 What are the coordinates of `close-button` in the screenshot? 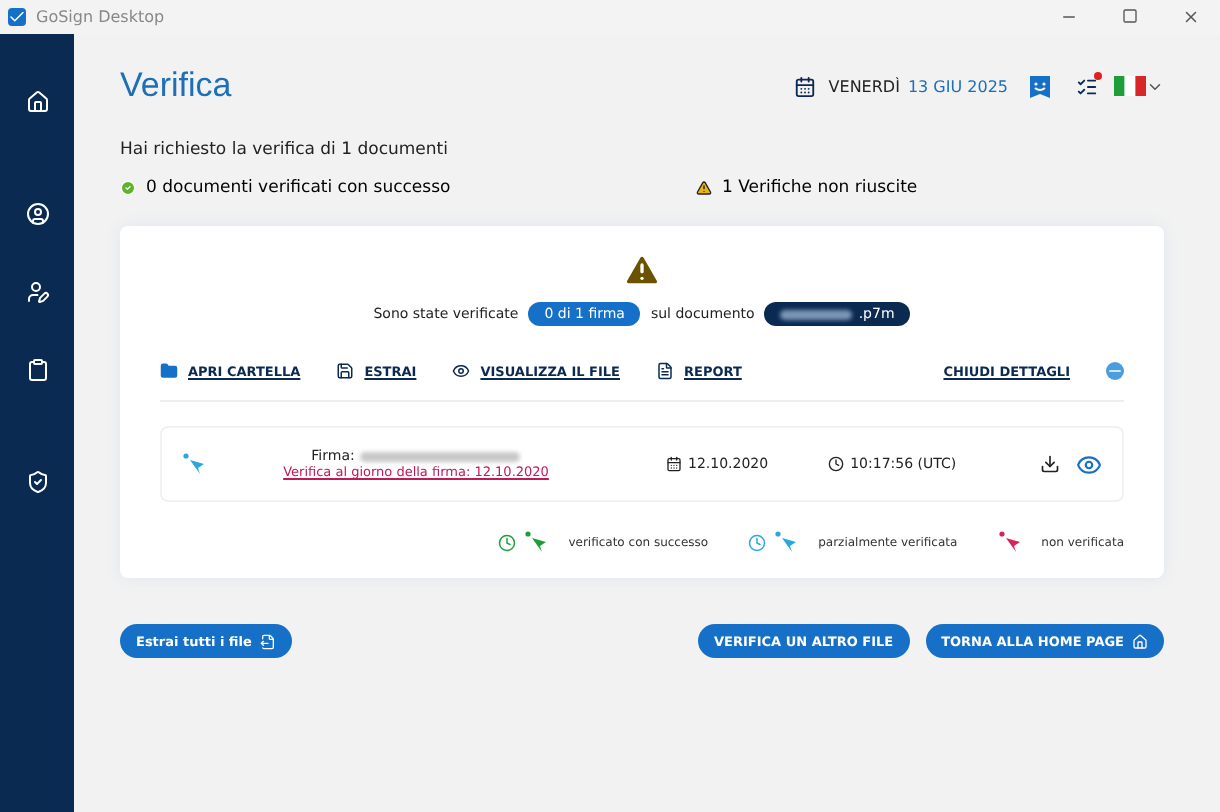 It's located at (1191, 17).